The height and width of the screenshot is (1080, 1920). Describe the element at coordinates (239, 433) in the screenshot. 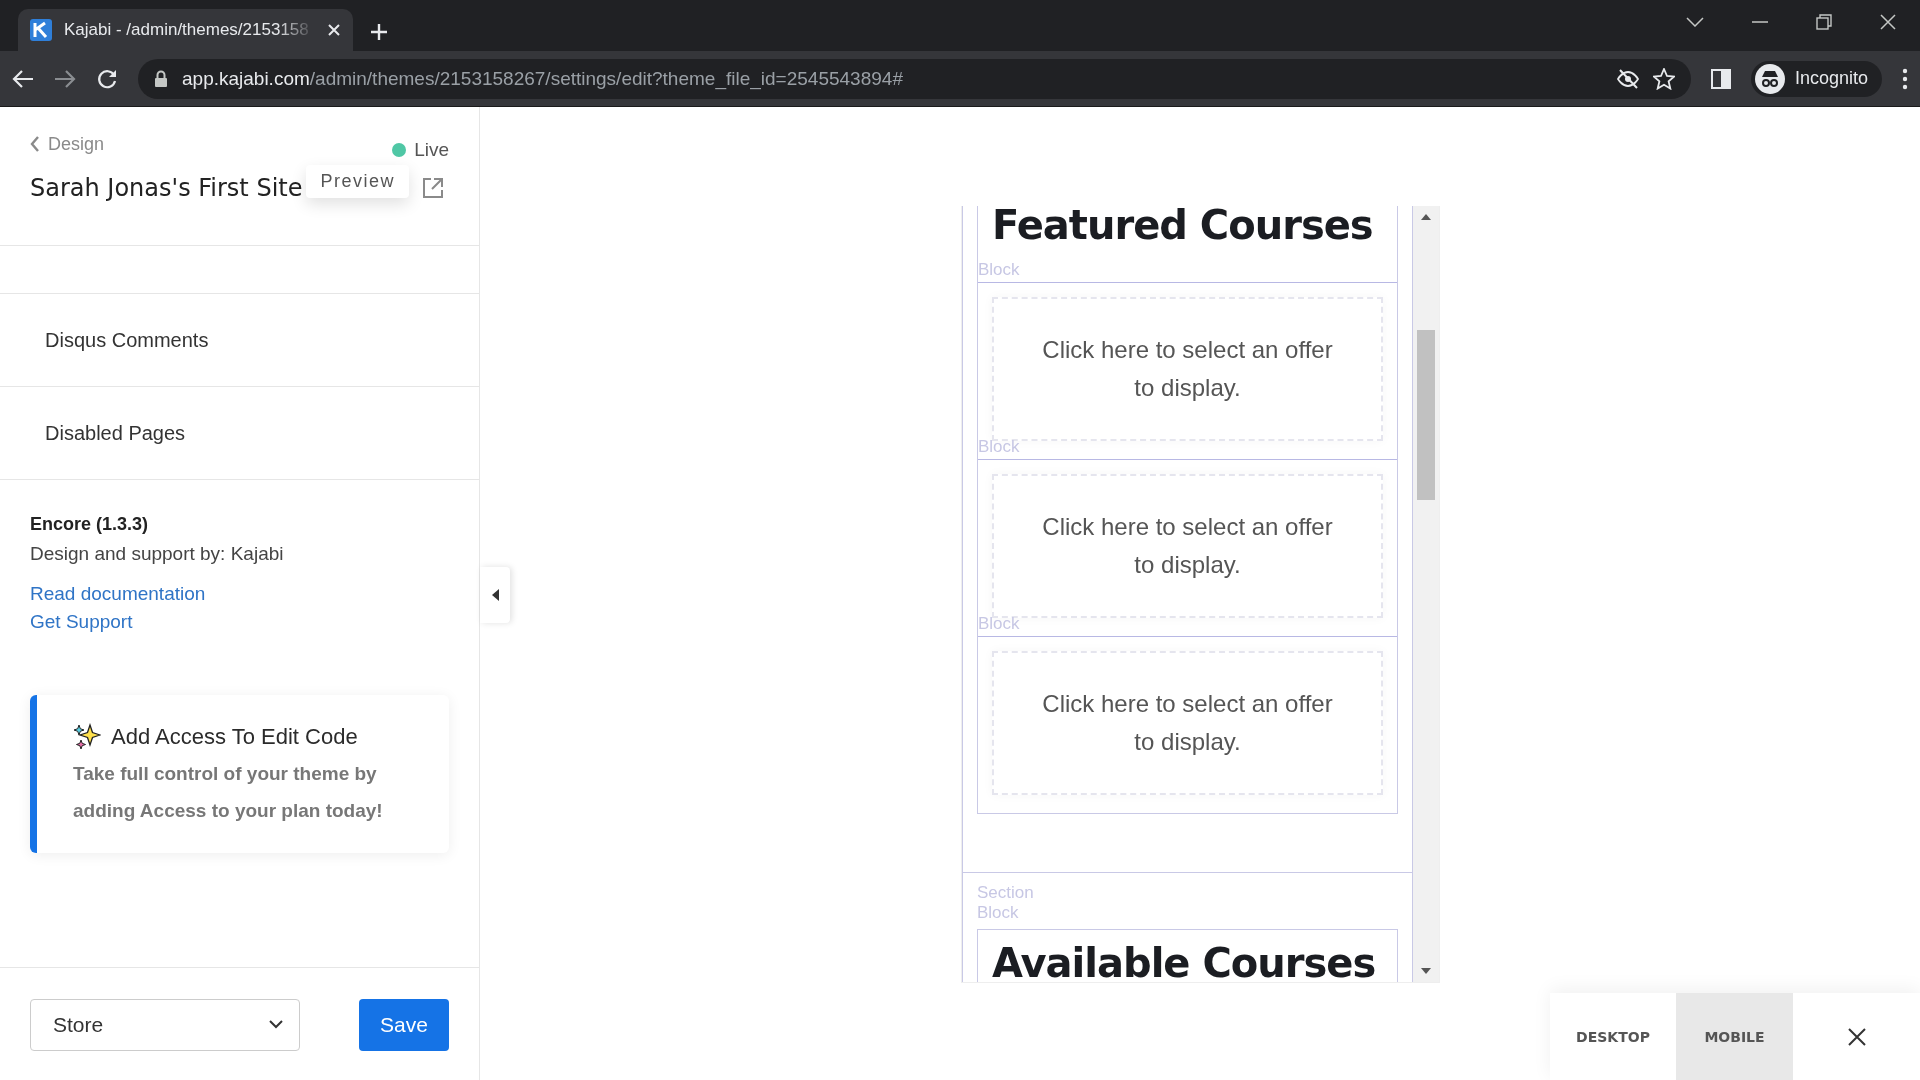

I see `settings-item: Disabled Pages` at that location.